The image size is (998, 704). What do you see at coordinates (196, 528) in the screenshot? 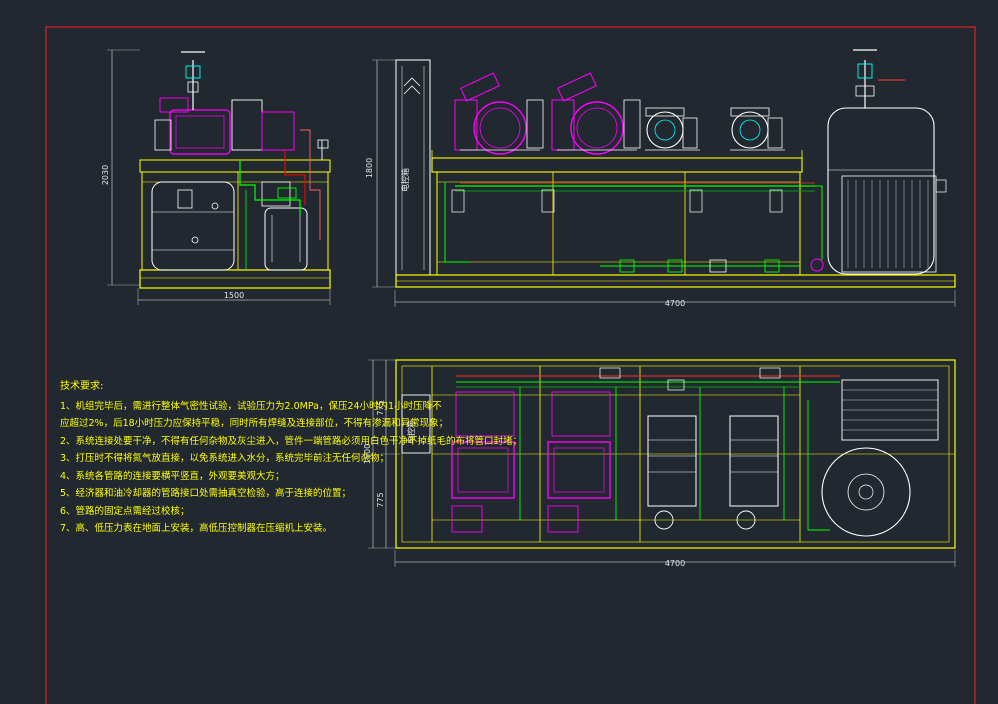
I see `note-item: 7、高、低压力表在地面上安装，高低压控制器在压缩机上安装。` at bounding box center [196, 528].